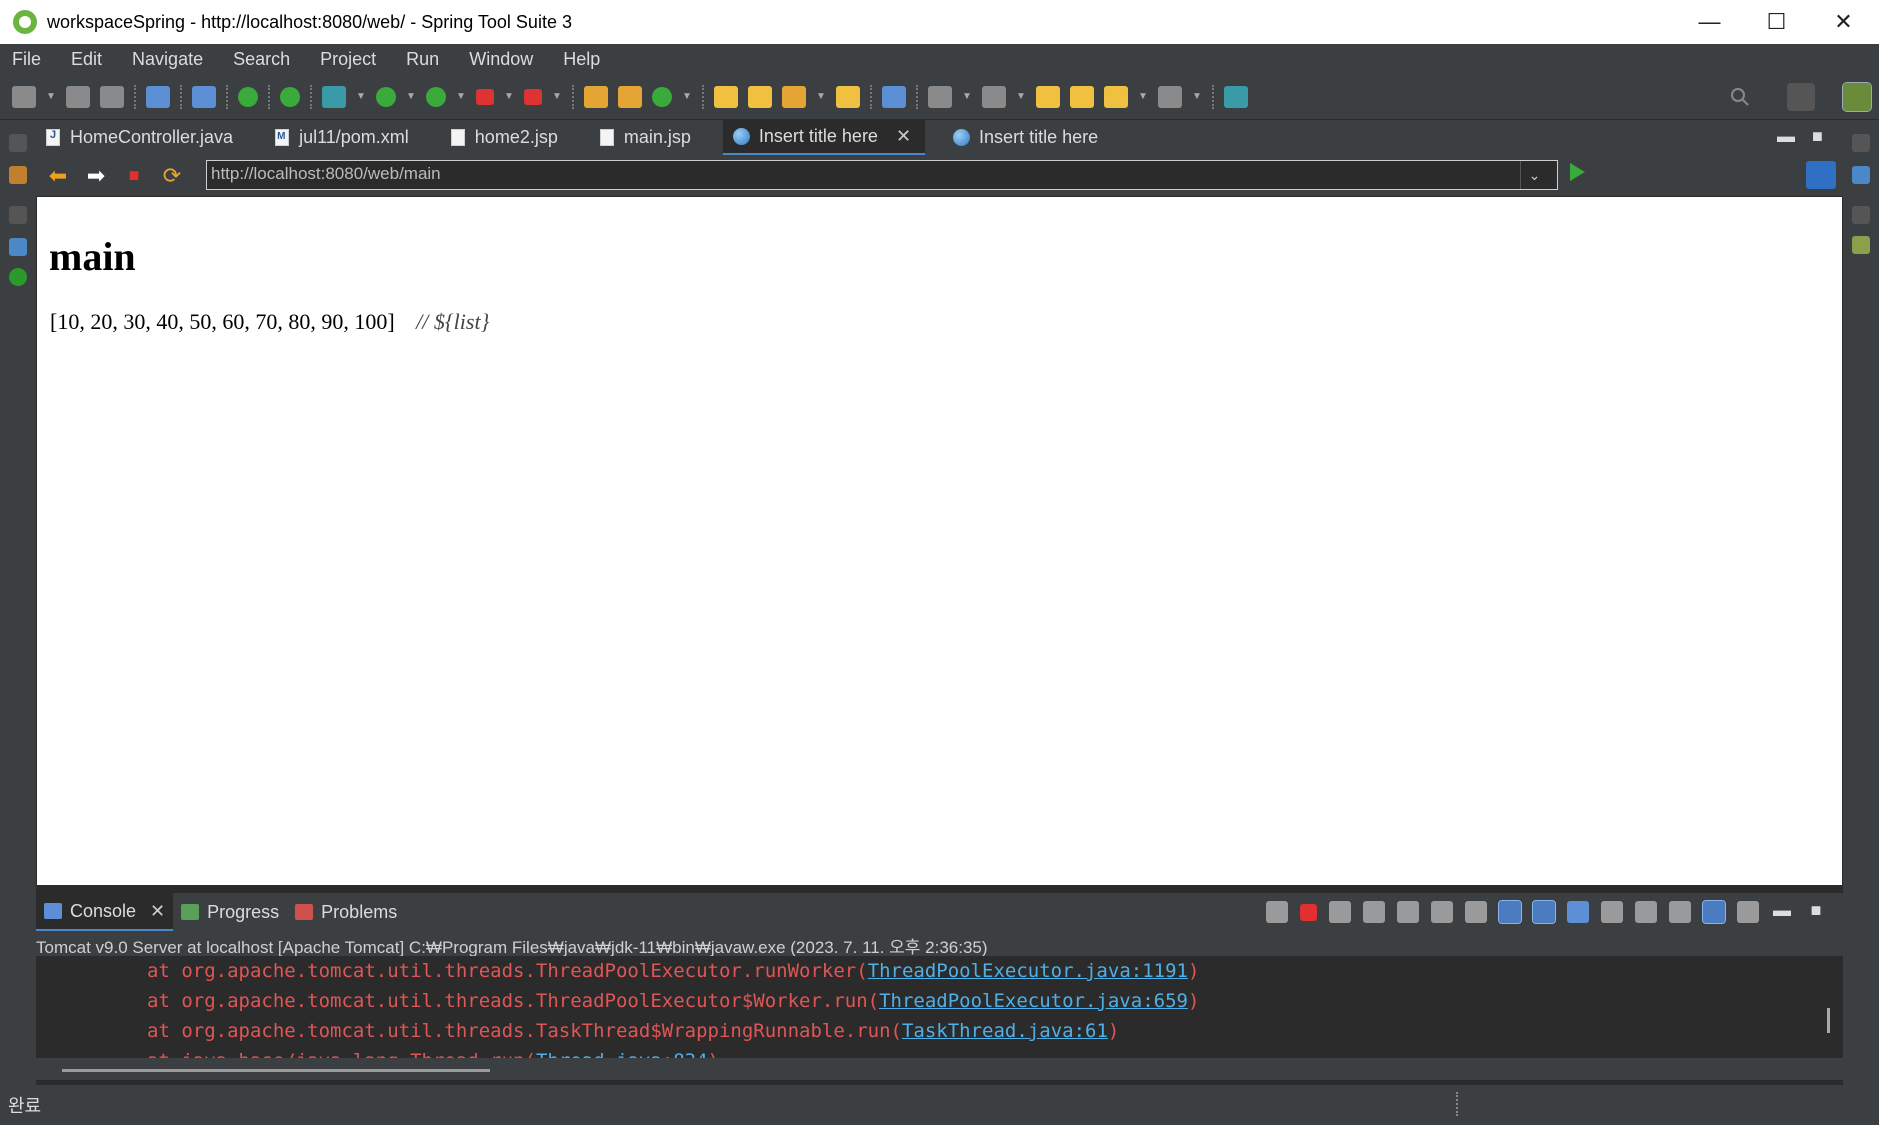  I want to click on go-icon, so click(1577, 172).